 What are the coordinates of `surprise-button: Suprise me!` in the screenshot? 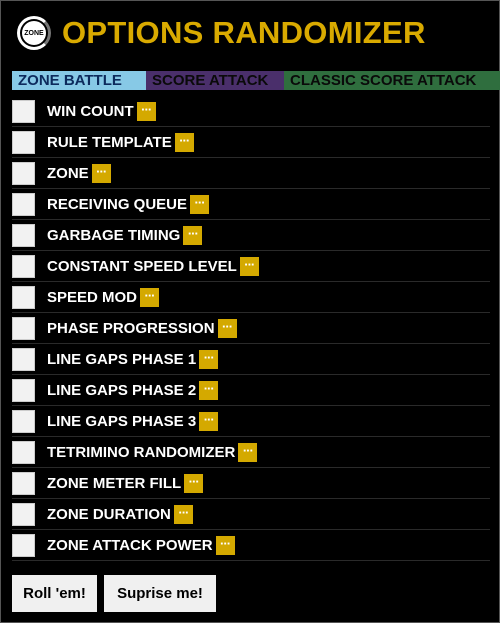 It's located at (160, 593).